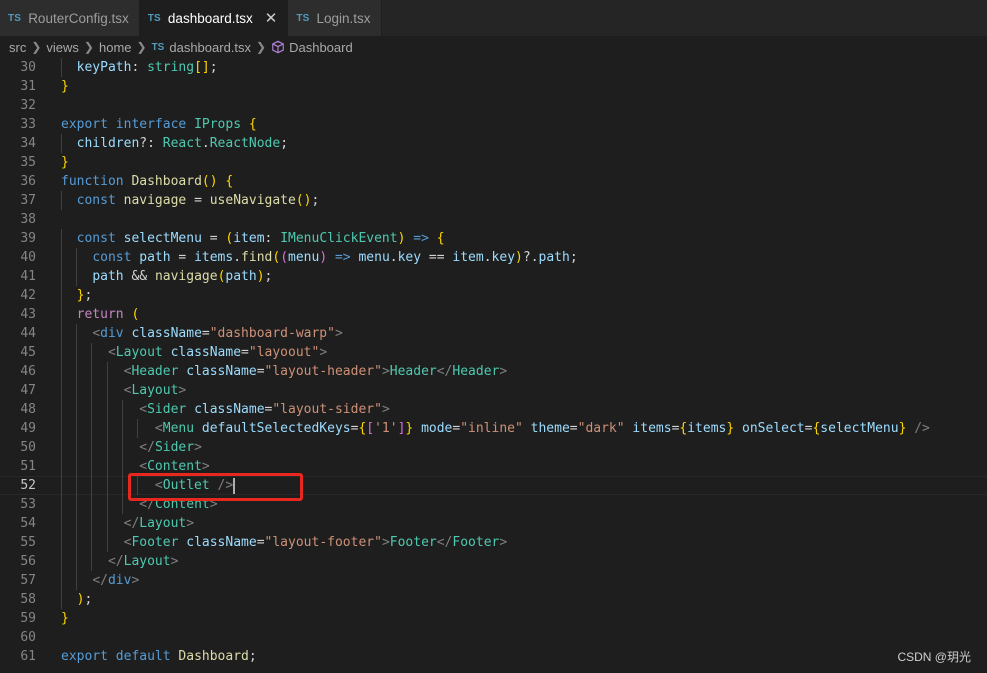  Describe the element at coordinates (493, 200) in the screenshot. I see `code-line: 37 const navigage = useNavigate();` at that location.